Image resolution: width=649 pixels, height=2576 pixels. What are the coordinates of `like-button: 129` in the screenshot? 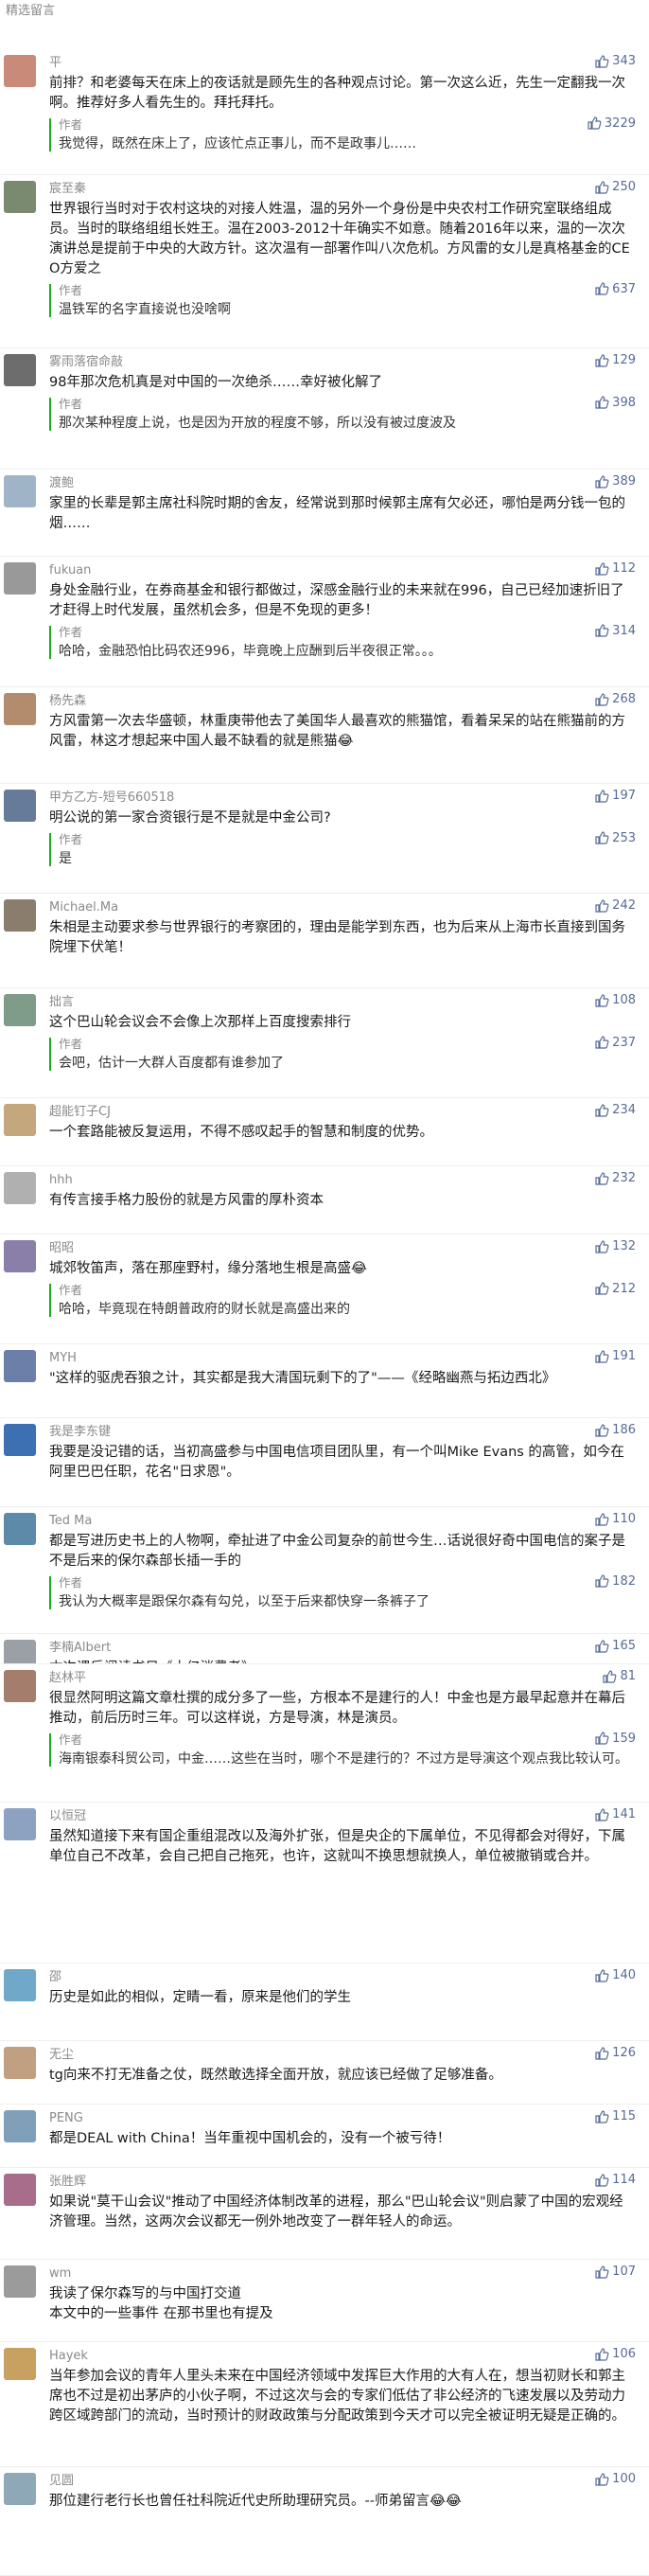 It's located at (615, 361).